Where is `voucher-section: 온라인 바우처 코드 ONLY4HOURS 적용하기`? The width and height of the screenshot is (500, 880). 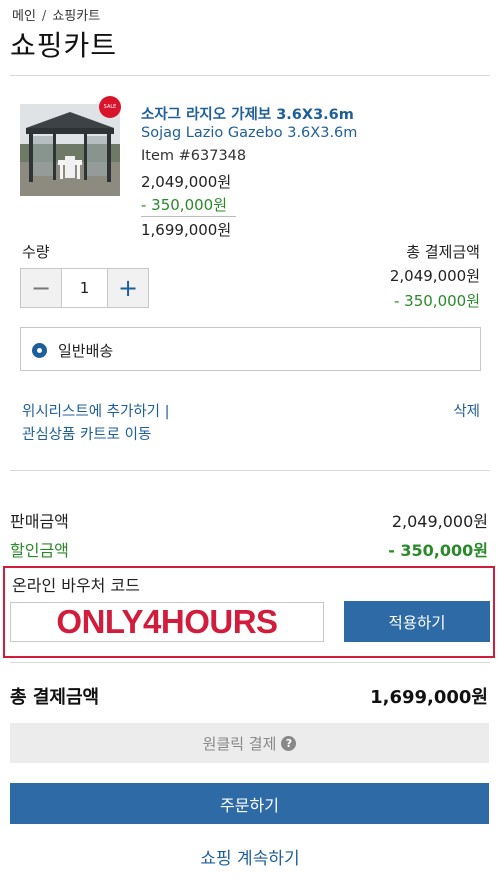
voucher-section: 온라인 바우처 코드 ONLY4HOURS 적용하기 is located at coordinates (249, 612).